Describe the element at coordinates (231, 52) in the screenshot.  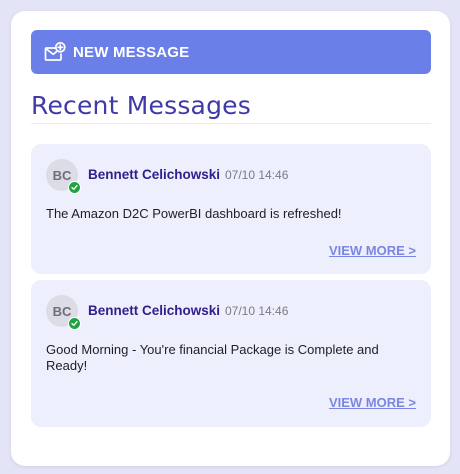
I see `new-message-button: NEW MESSAGE` at that location.